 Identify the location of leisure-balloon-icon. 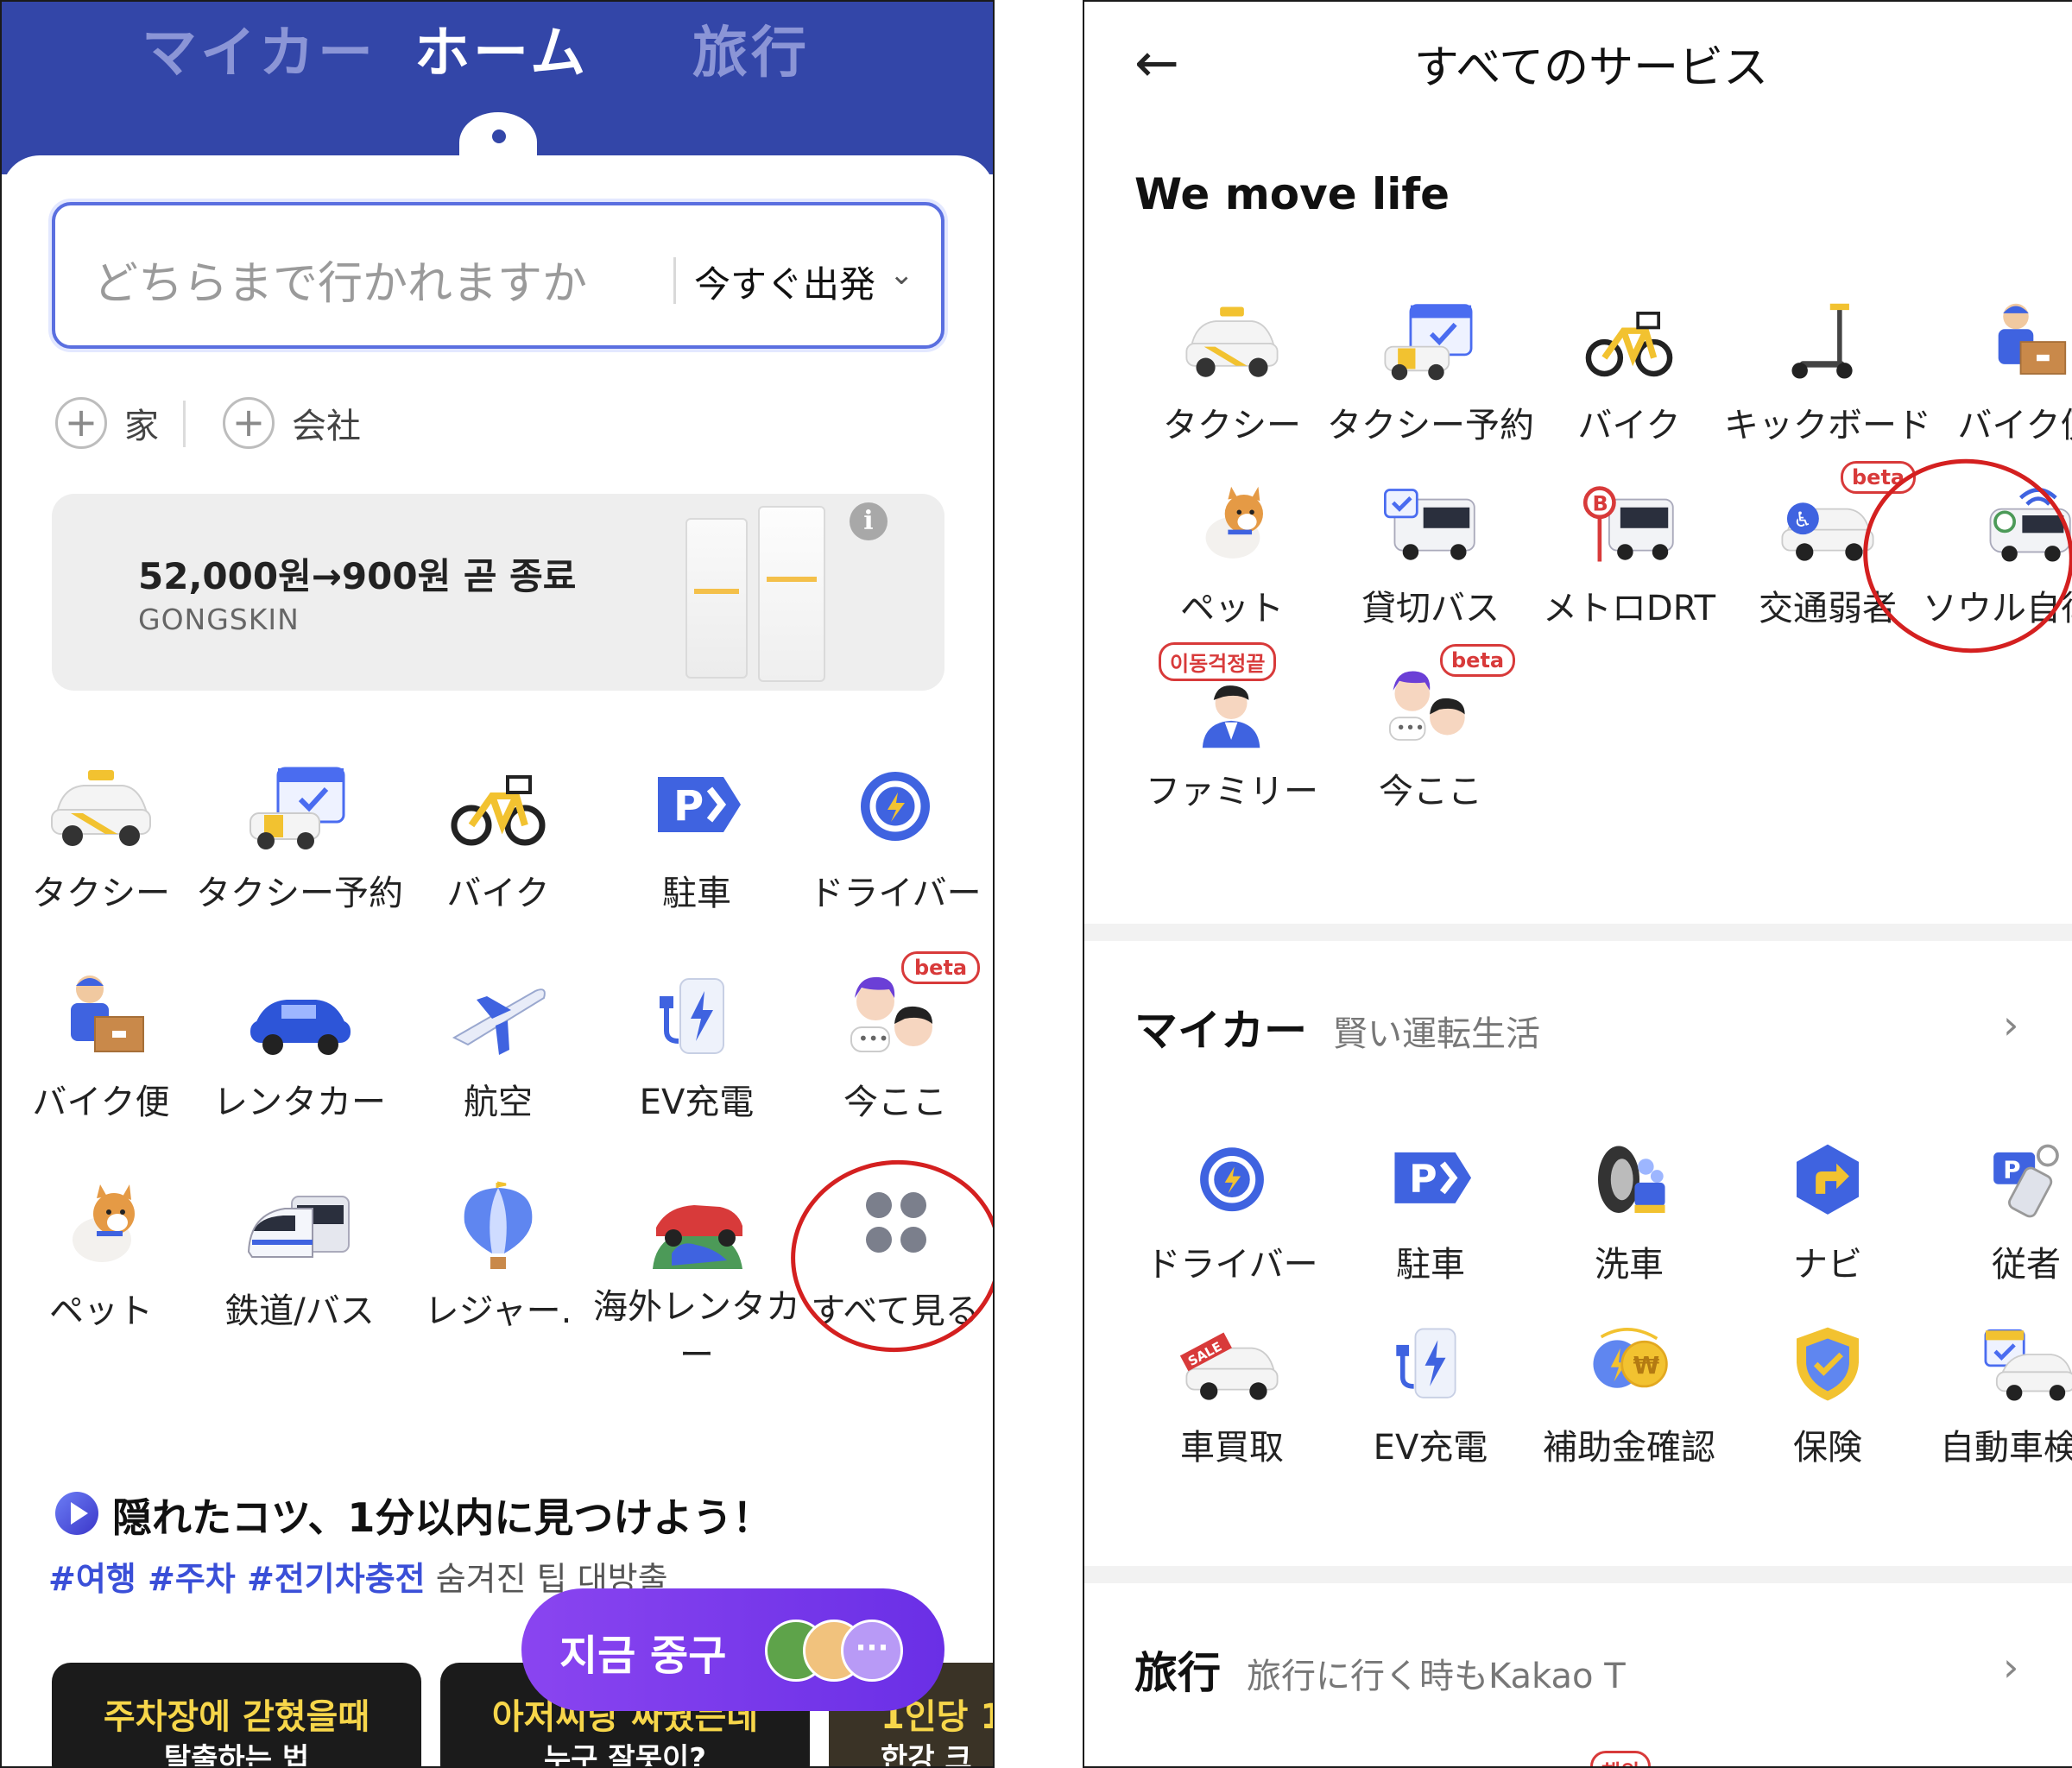
(498, 1225).